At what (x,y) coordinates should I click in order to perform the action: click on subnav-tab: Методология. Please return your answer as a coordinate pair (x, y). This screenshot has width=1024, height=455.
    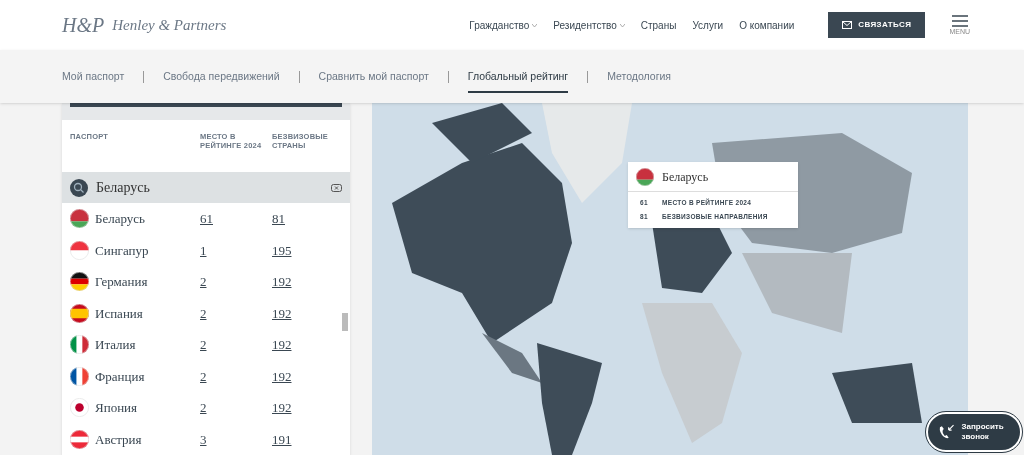
    Looking at the image, I should click on (639, 76).